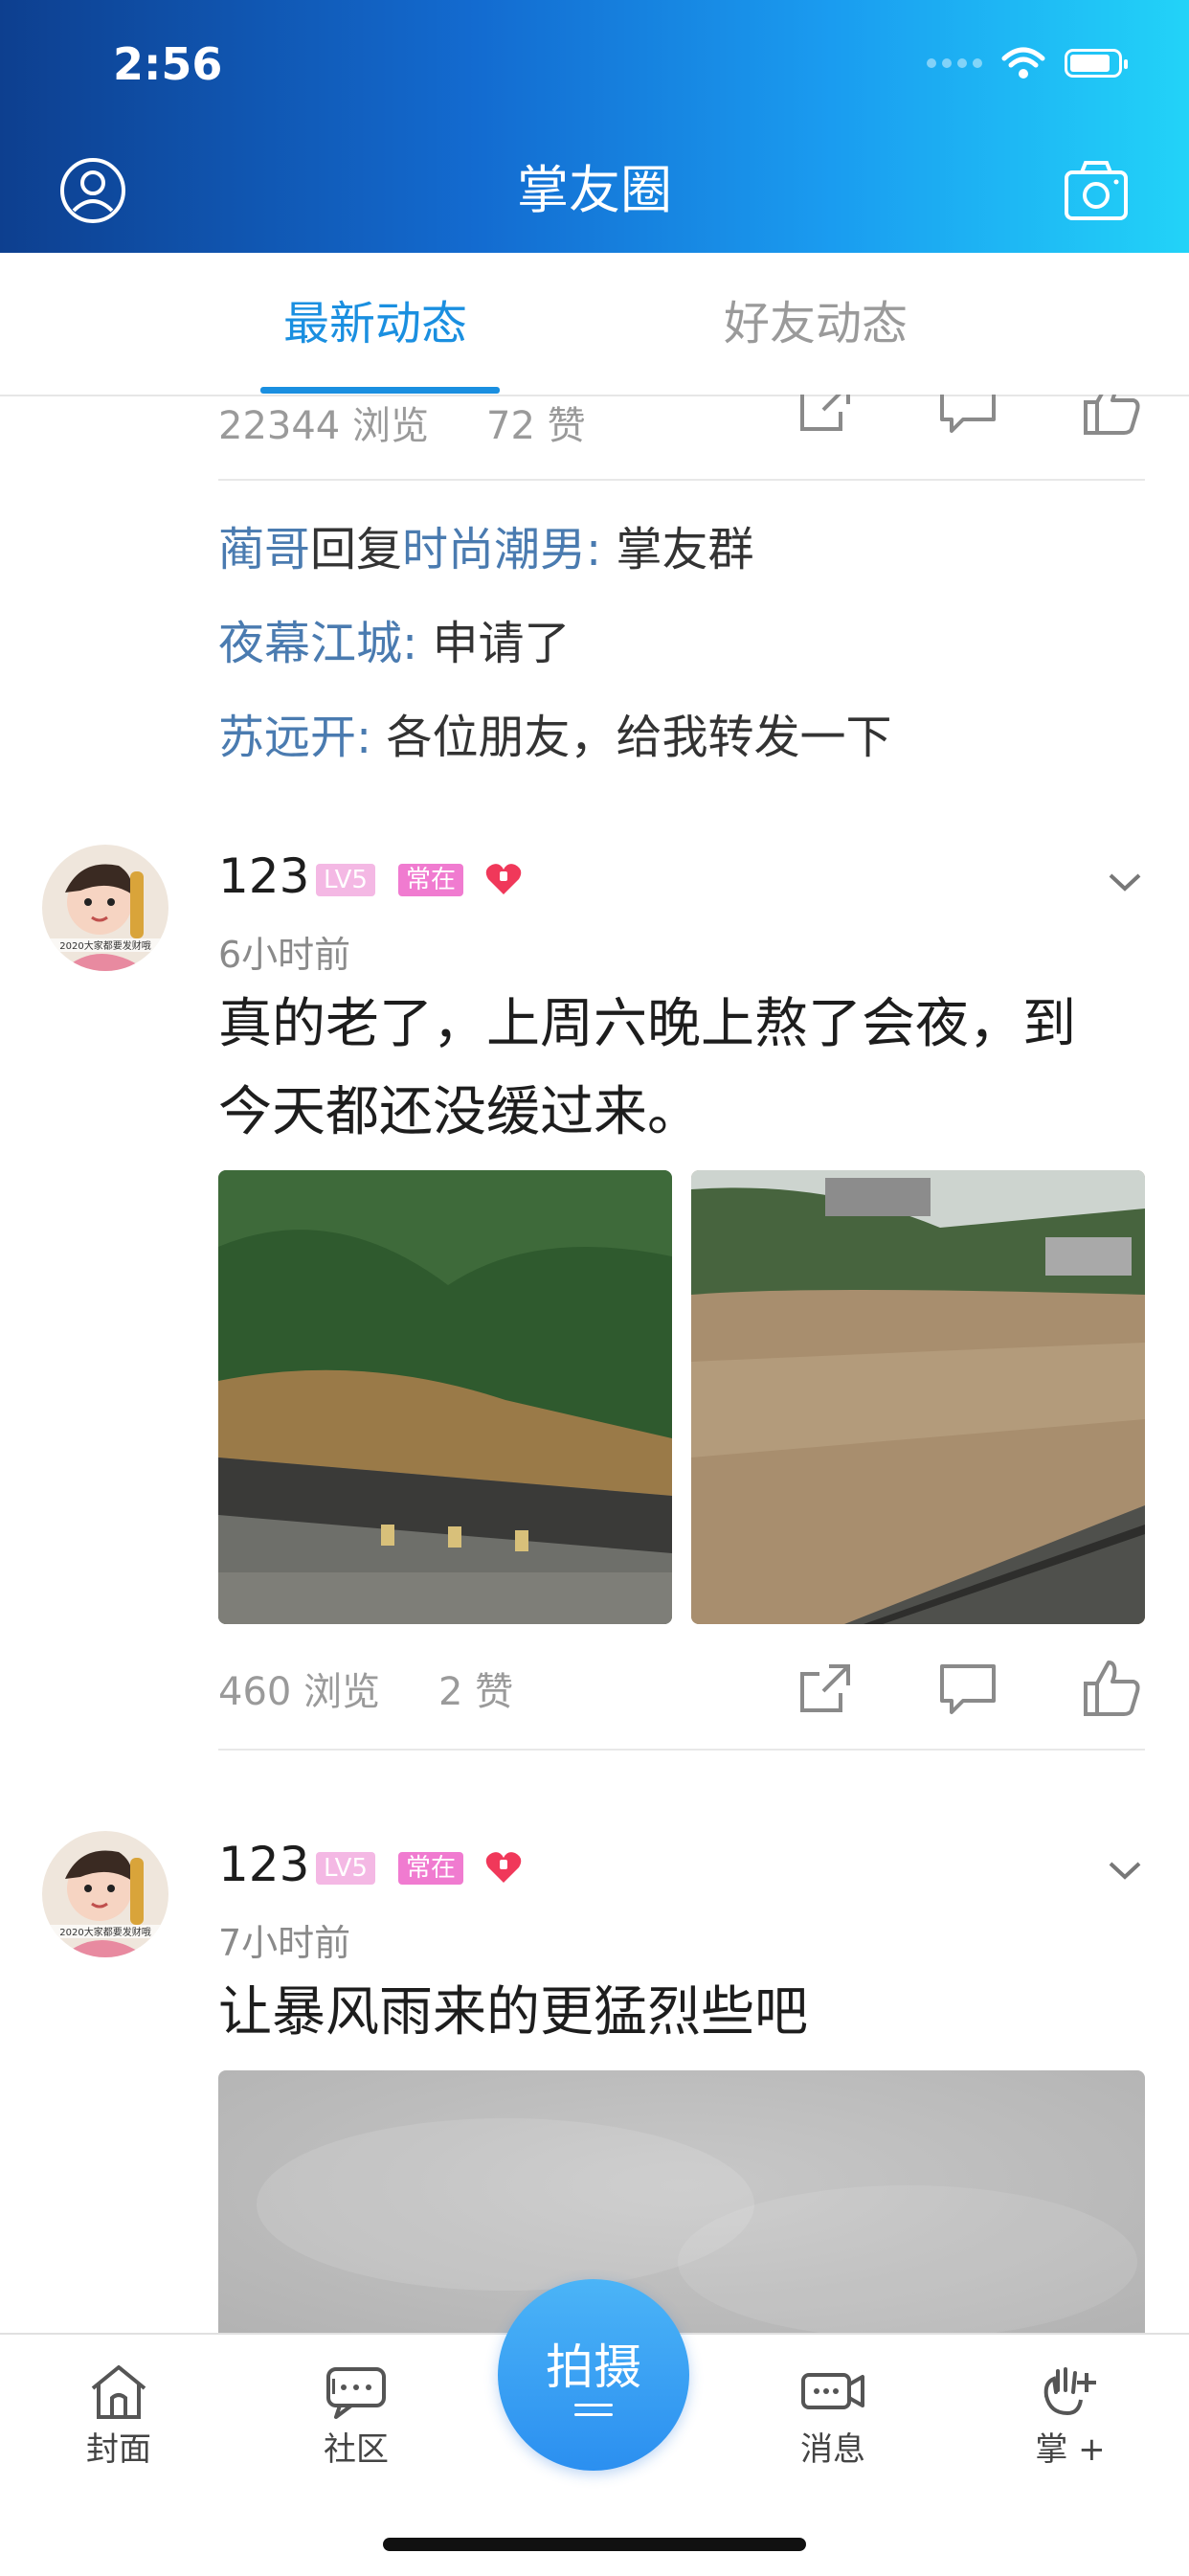 This screenshot has height=2576, width=1189. I want to click on comment-row: 苏远开: 各位朋友，给我转发一下, so click(554, 732).